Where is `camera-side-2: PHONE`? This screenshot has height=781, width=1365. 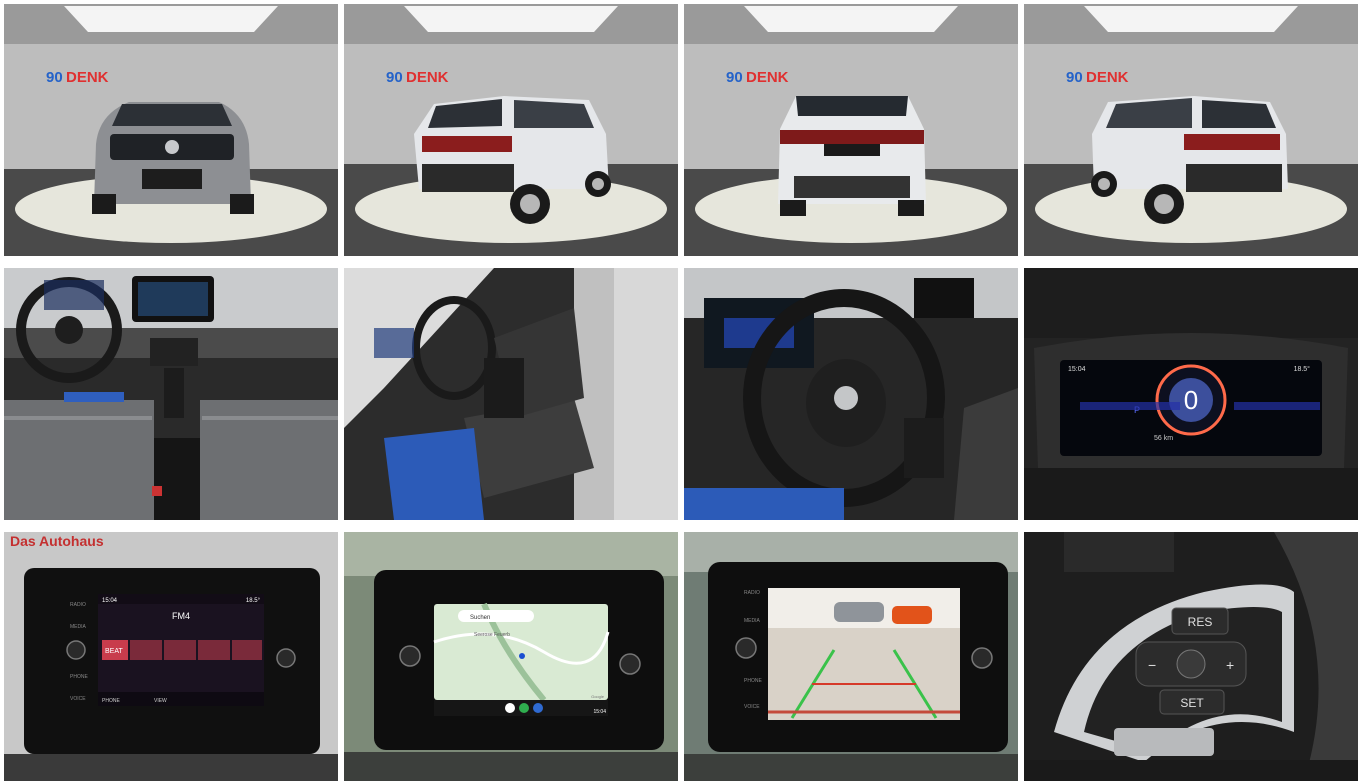
camera-side-2: PHONE is located at coordinates (753, 681).